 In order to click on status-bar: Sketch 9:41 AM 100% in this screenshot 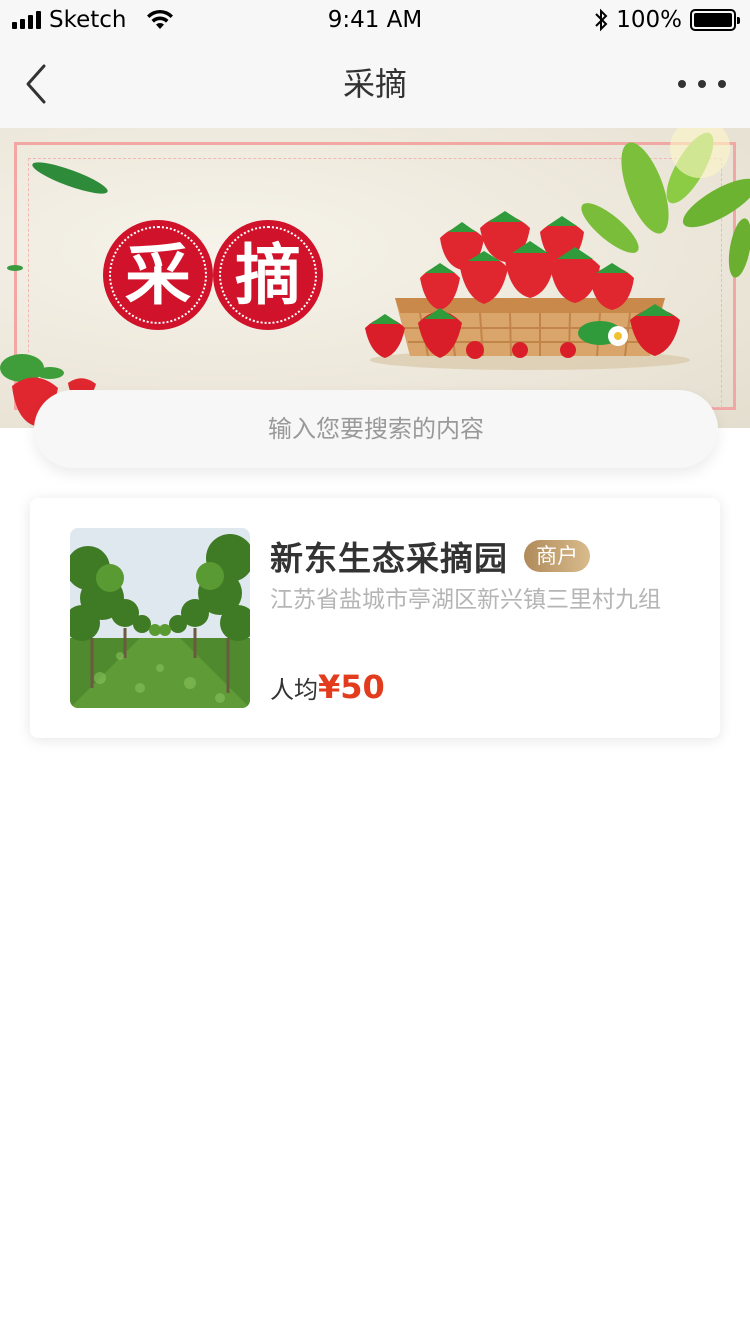, I will do `click(375, 20)`.